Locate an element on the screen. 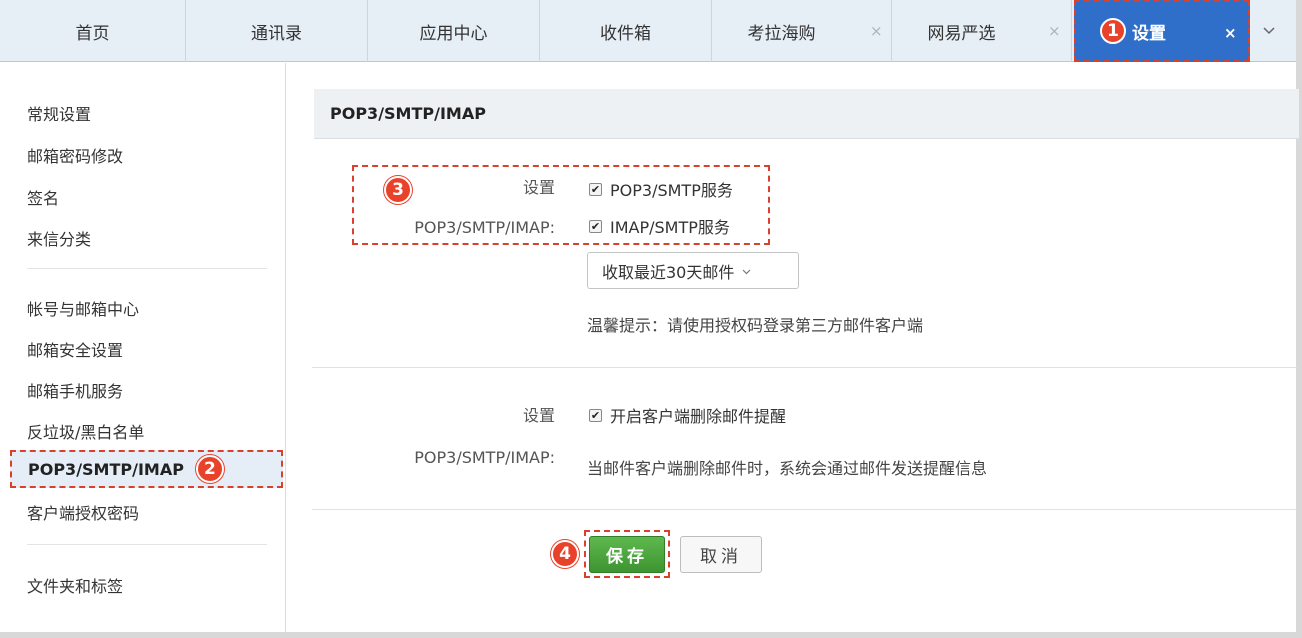  tab-contacts: 通讯录 is located at coordinates (277, 31).